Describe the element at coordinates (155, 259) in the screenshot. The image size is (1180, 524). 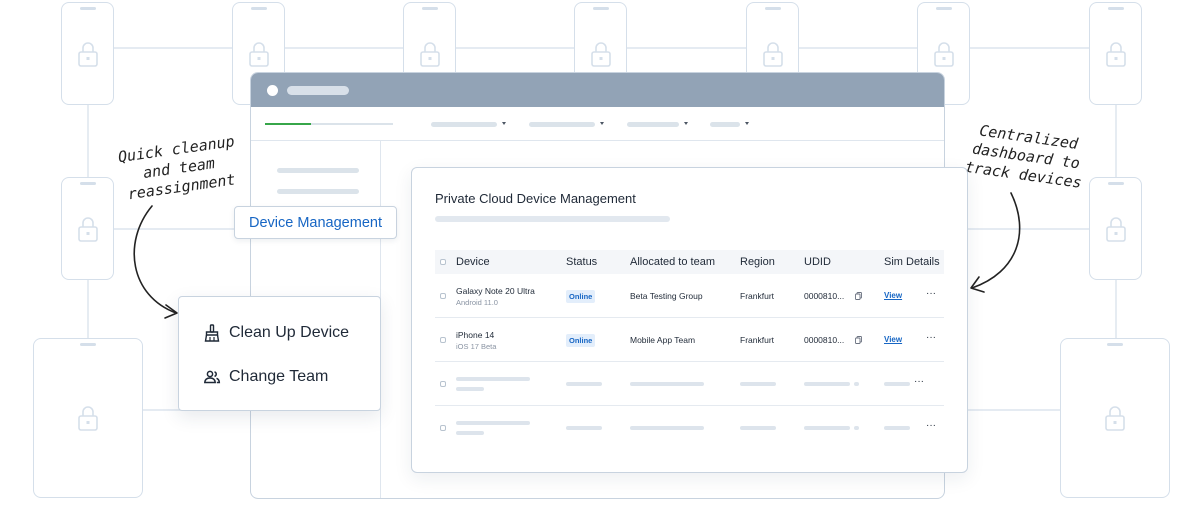
I see `arrow-left` at that location.